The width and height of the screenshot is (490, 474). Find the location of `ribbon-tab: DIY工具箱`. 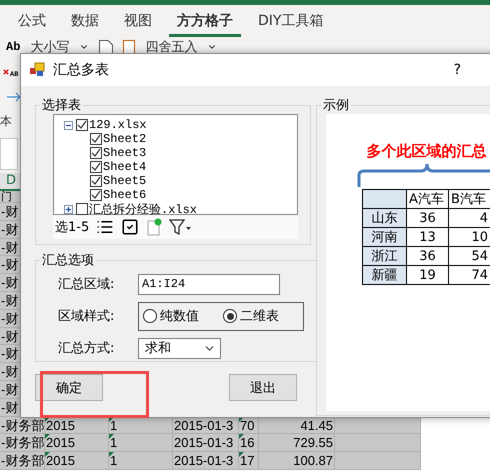

ribbon-tab: DIY工具箱 is located at coordinates (291, 21).